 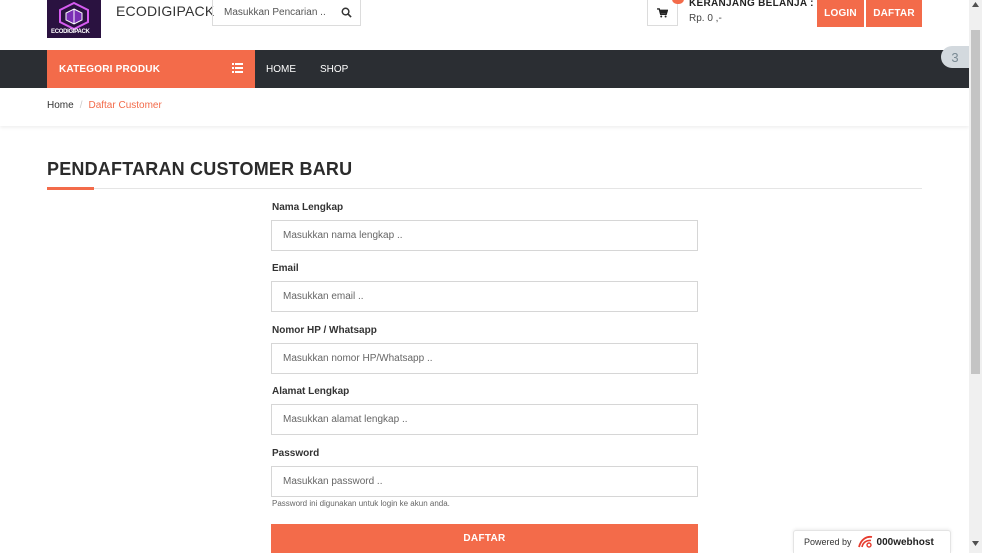 I want to click on logo-wordmark: ECODIGIPACK, so click(x=70, y=32).